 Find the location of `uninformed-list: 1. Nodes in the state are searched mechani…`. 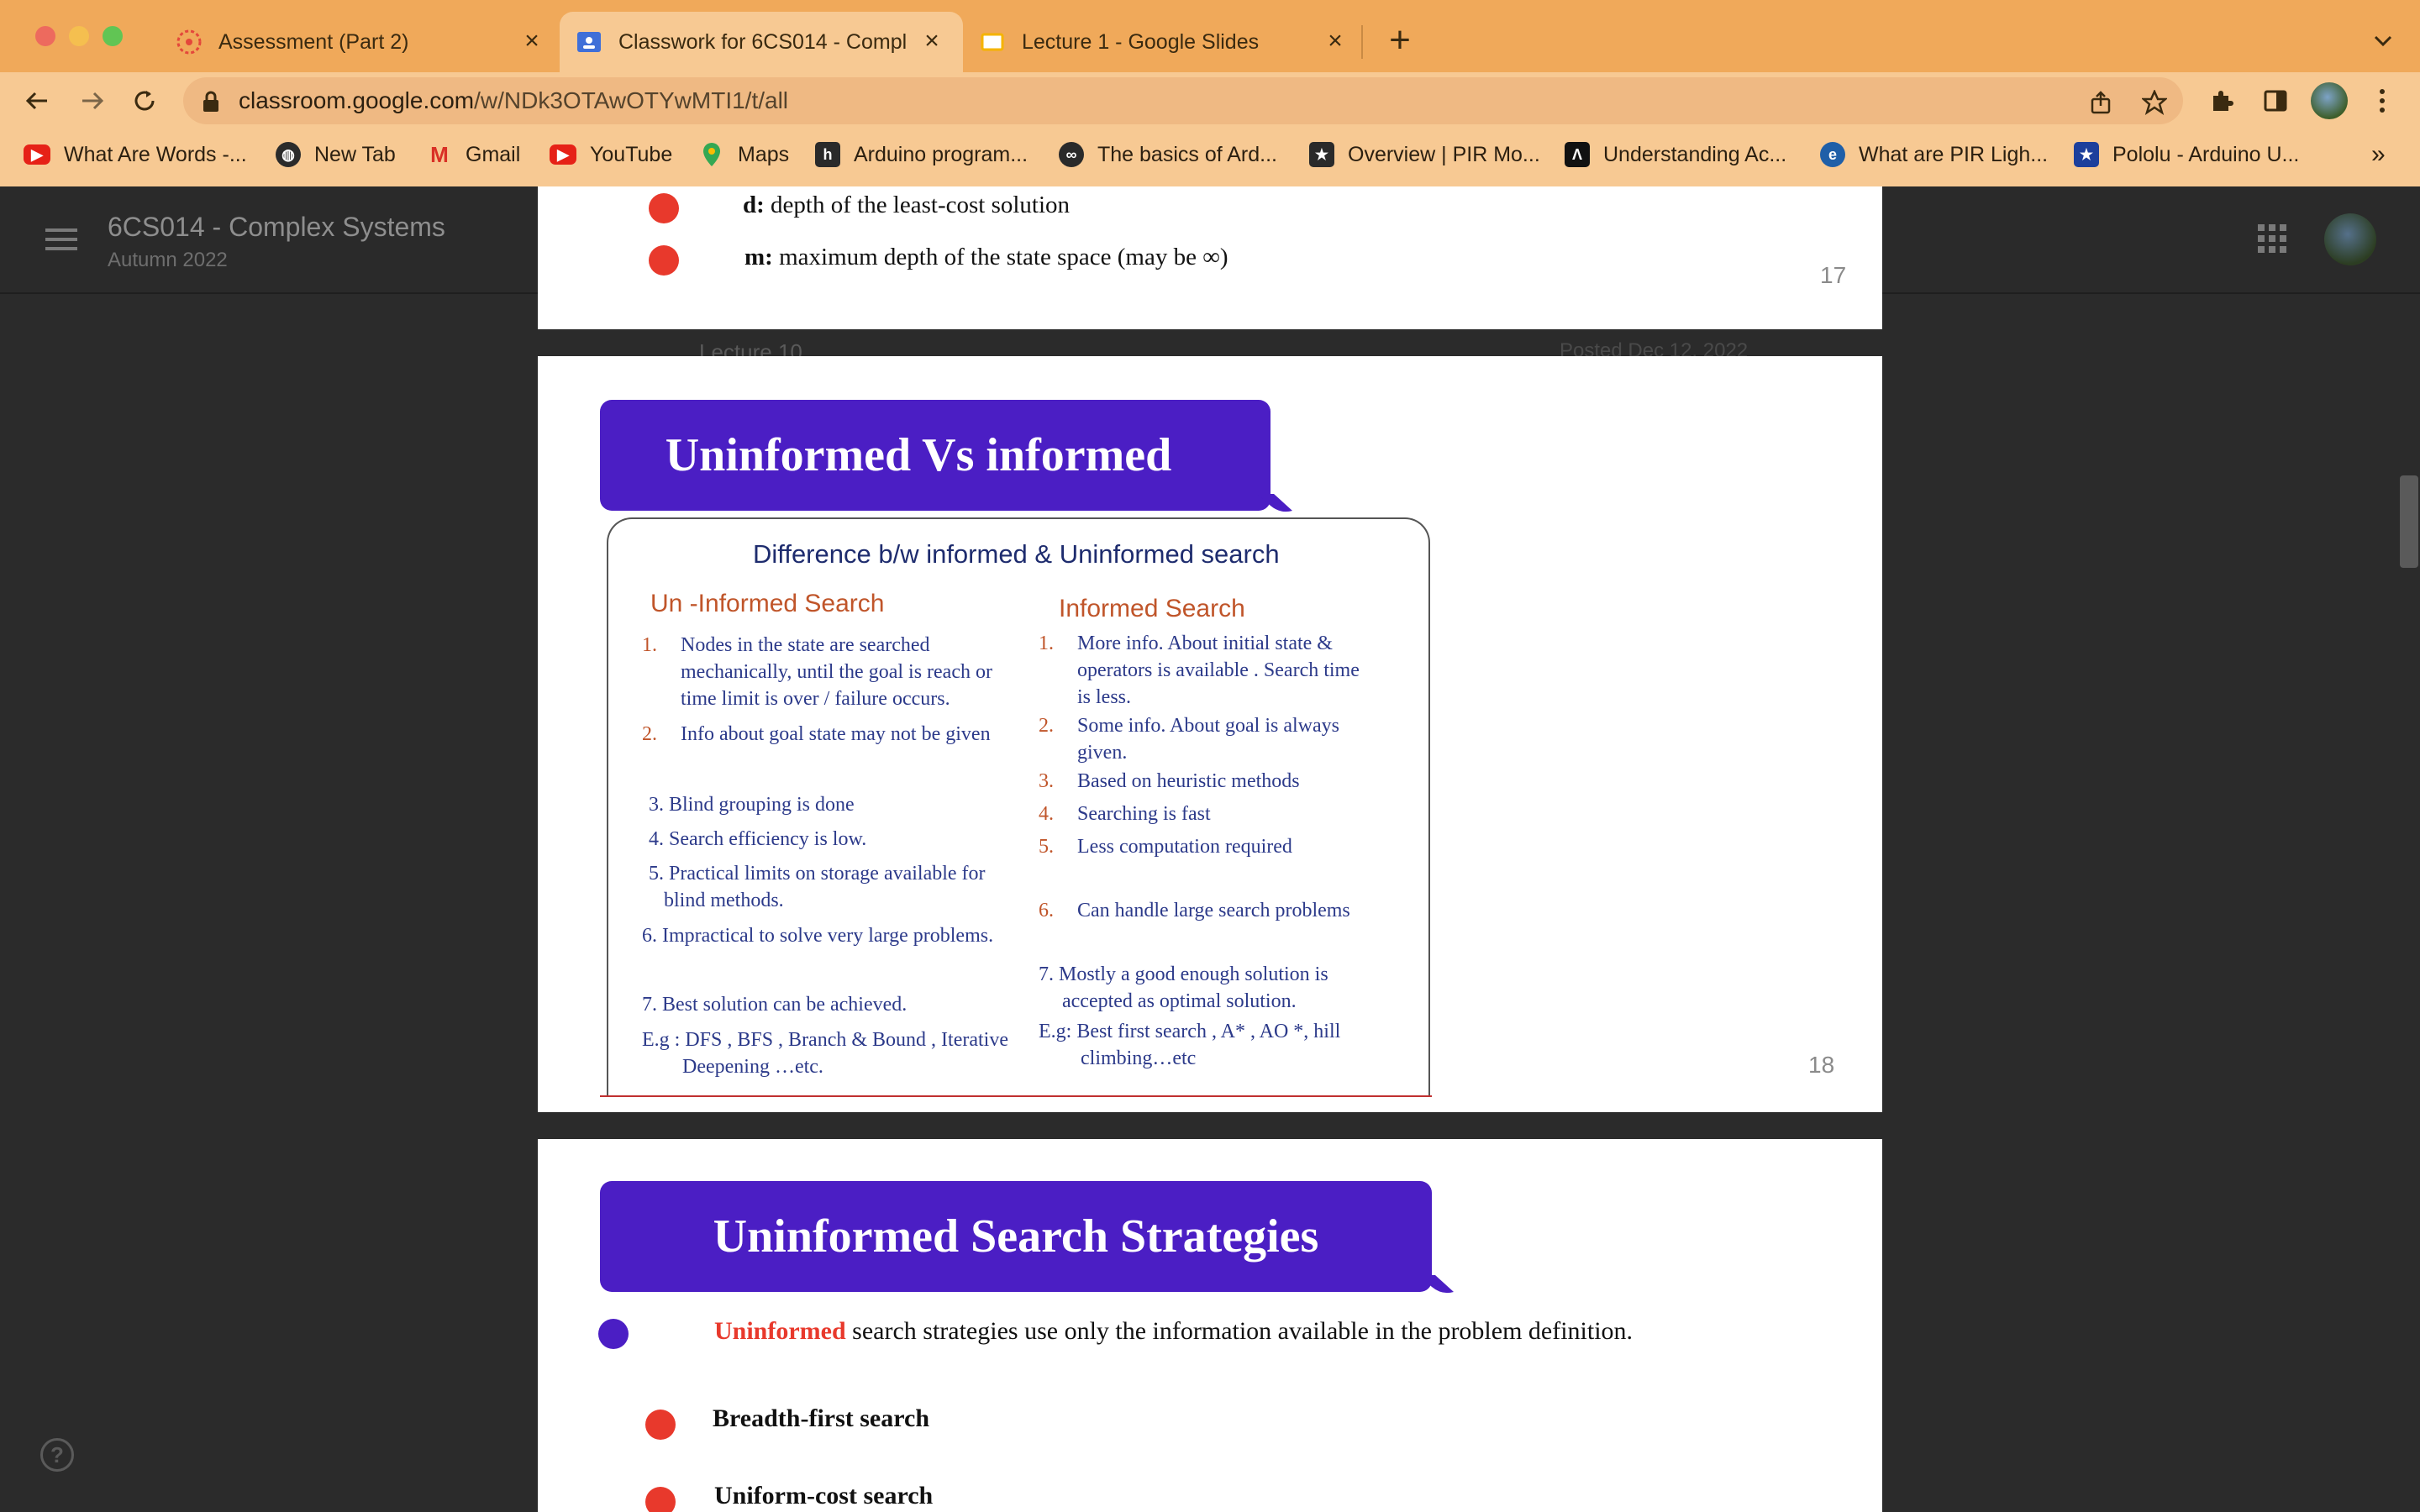

uninformed-list: 1. Nodes in the state are searched mechani… is located at coordinates (840, 867).